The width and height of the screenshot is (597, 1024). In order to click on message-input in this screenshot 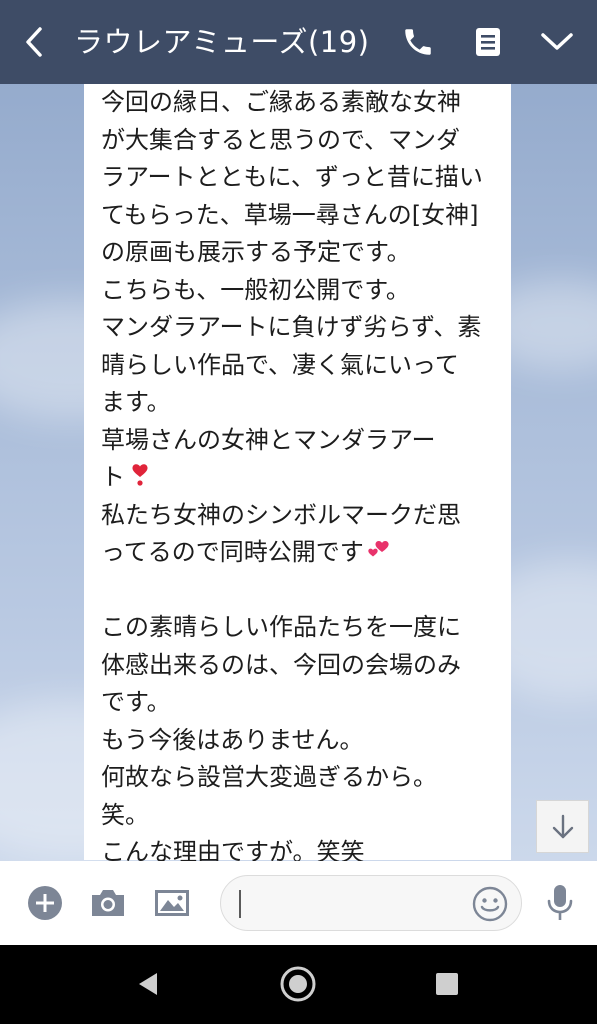, I will do `click(371, 903)`.